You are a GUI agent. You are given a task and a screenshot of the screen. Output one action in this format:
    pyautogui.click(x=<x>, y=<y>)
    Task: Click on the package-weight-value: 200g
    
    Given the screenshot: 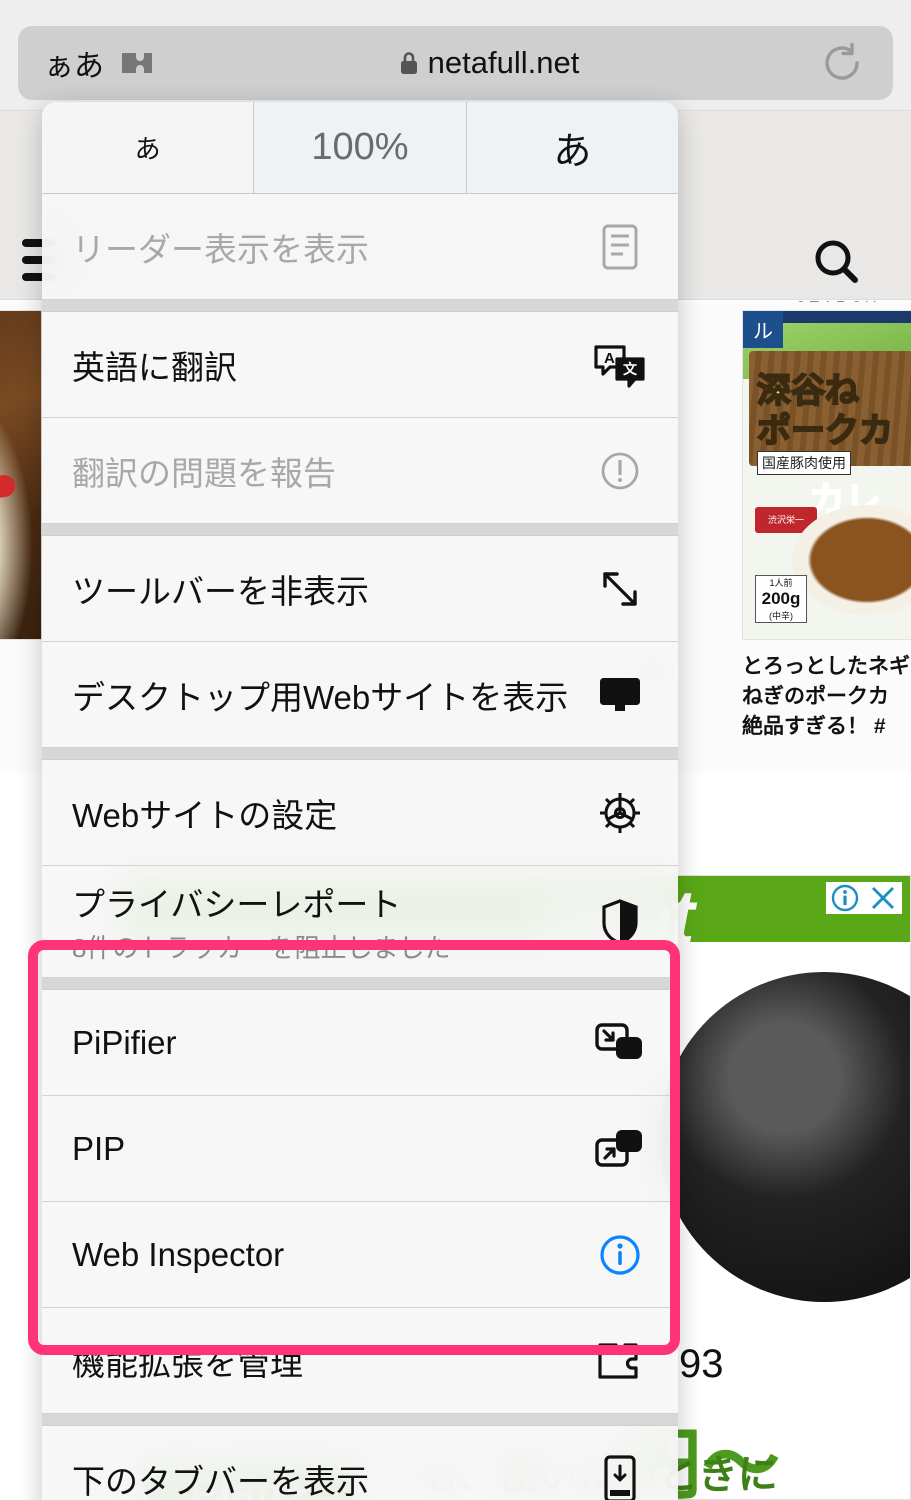 What is the action you would take?
    pyautogui.click(x=781, y=598)
    